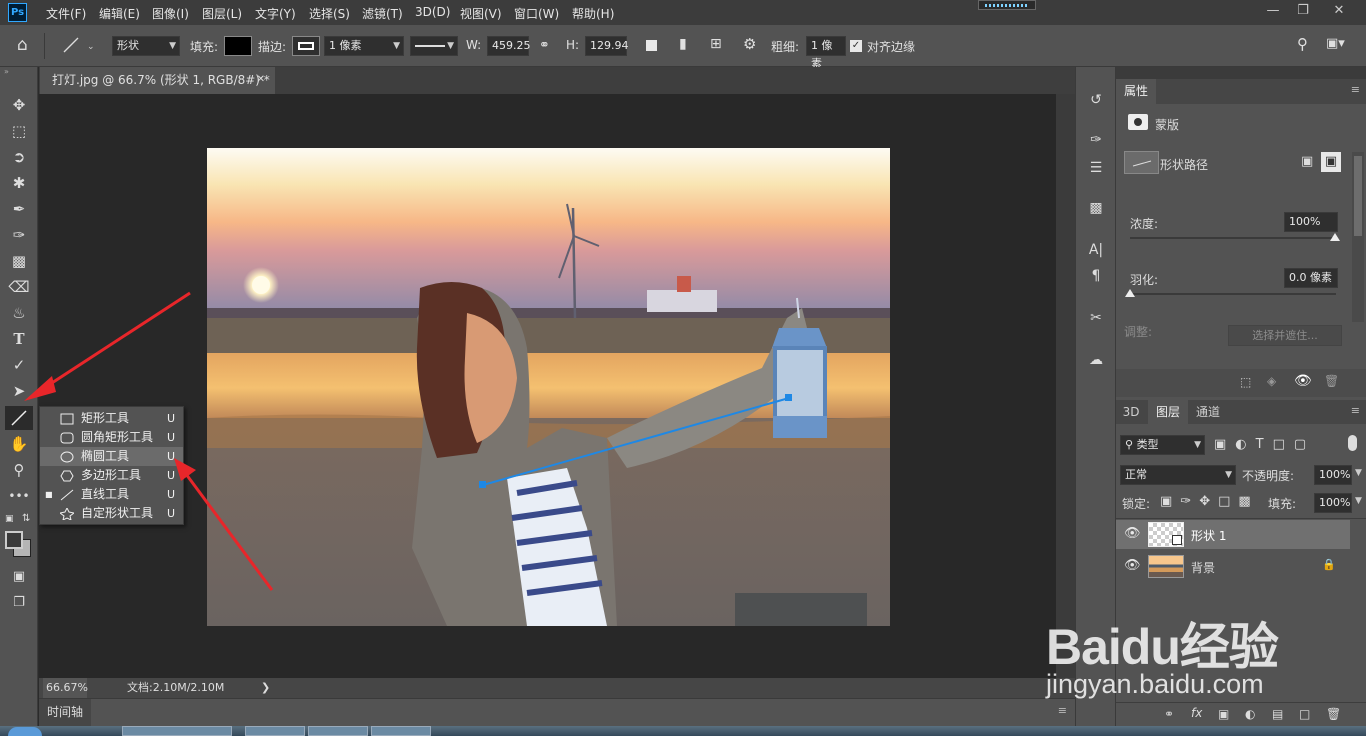 This screenshot has width=1366, height=736. Describe the element at coordinates (1096, 250) in the screenshot. I see `character-icon: A|` at that location.